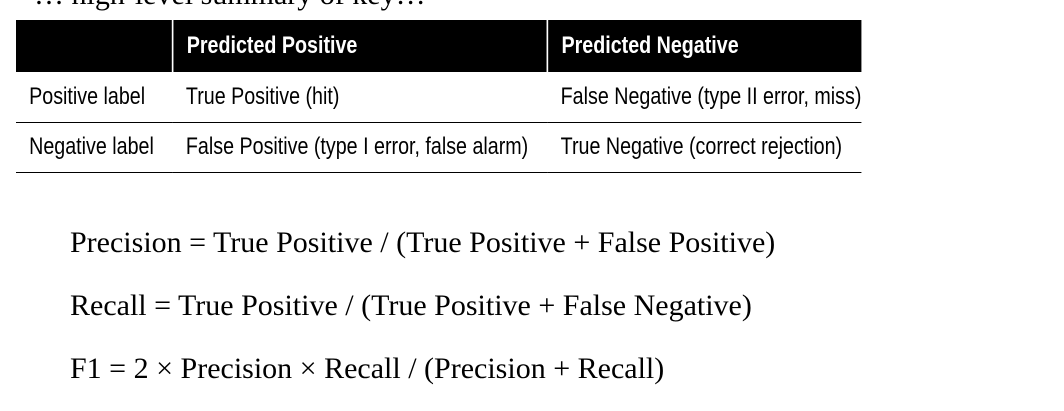  What do you see at coordinates (91, 146) in the screenshot?
I see `row-label-negative: Negative label` at bounding box center [91, 146].